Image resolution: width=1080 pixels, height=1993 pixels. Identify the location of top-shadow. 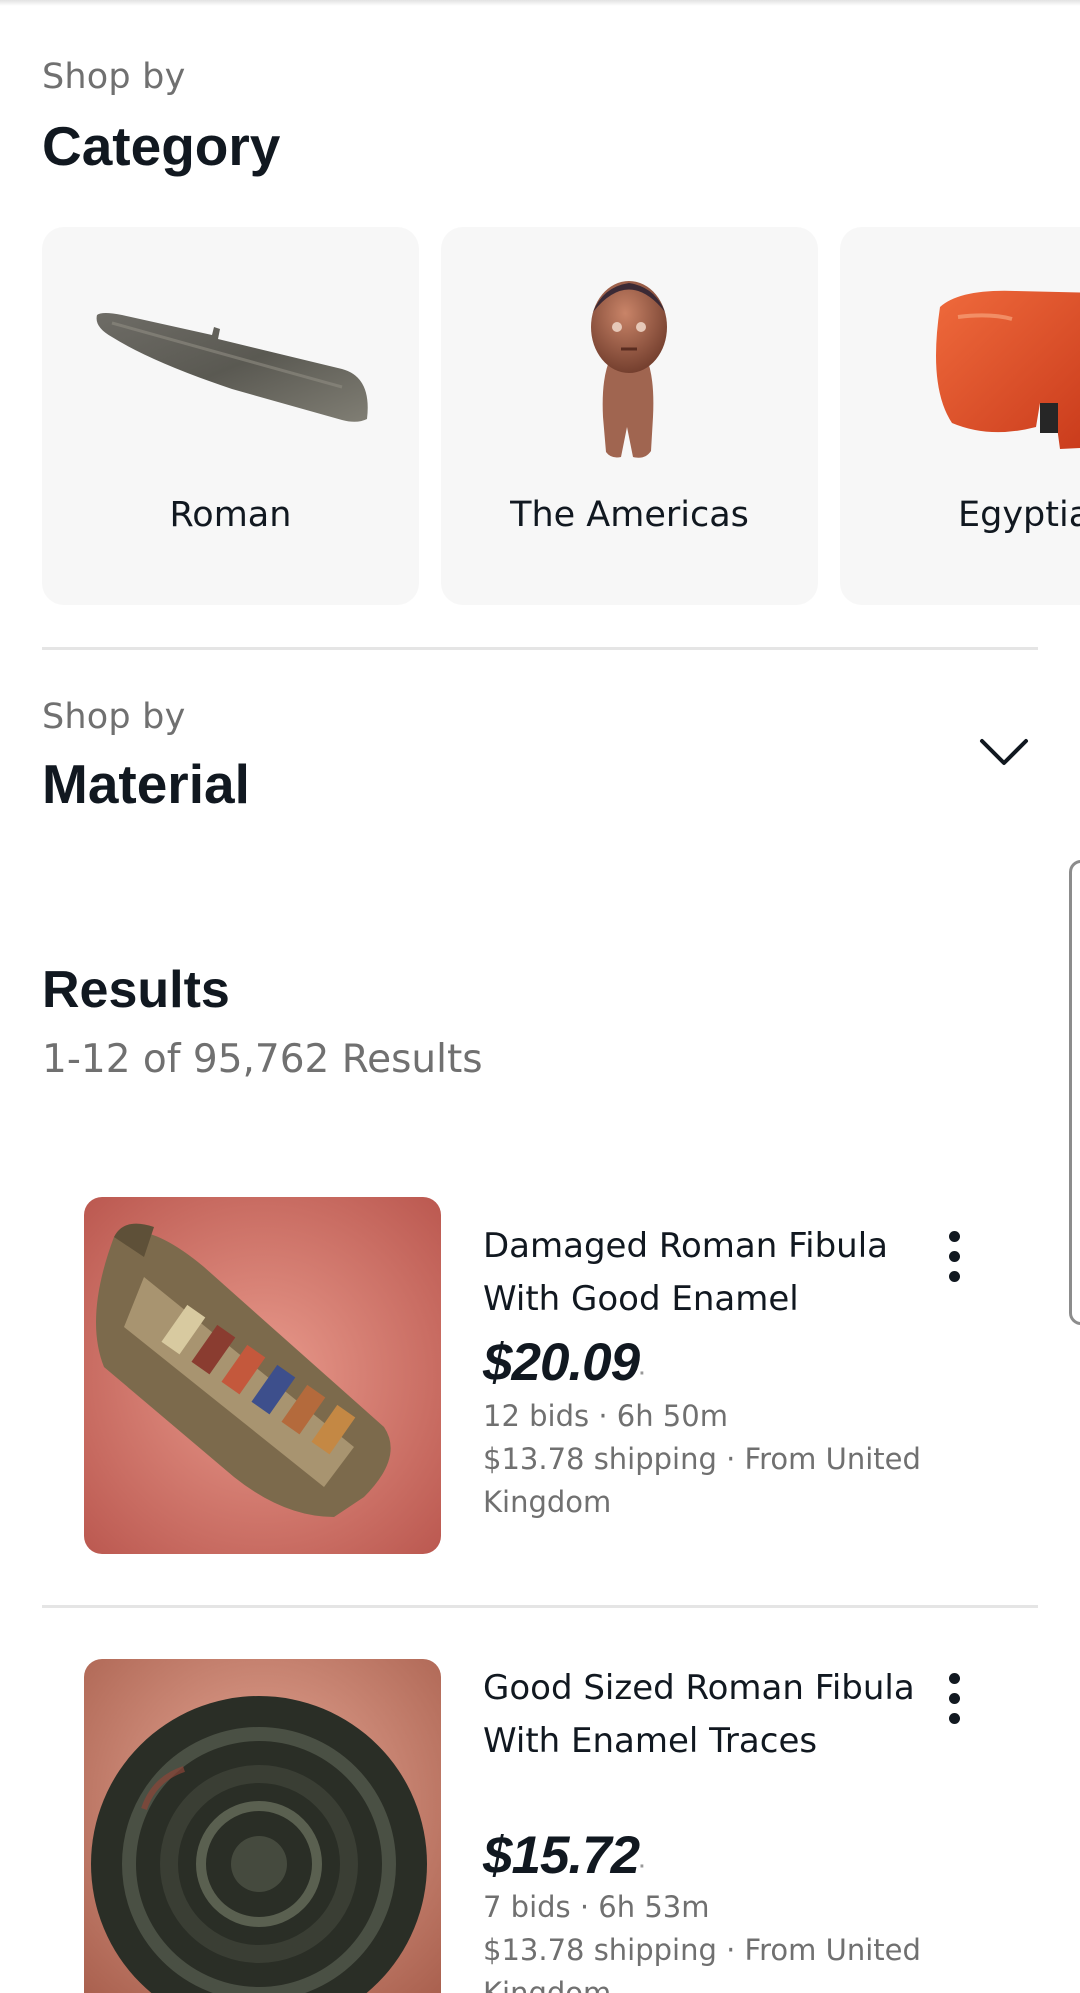
(540, 3).